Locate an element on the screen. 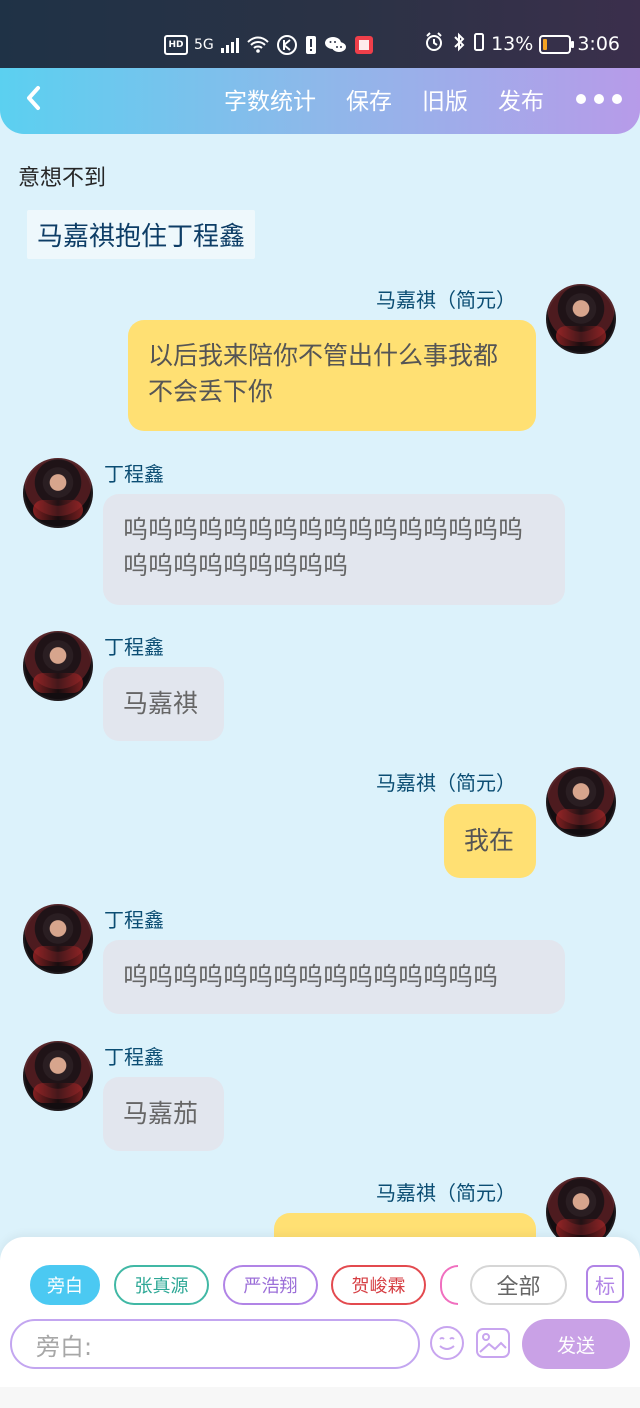  back-button is located at coordinates (34, 98).